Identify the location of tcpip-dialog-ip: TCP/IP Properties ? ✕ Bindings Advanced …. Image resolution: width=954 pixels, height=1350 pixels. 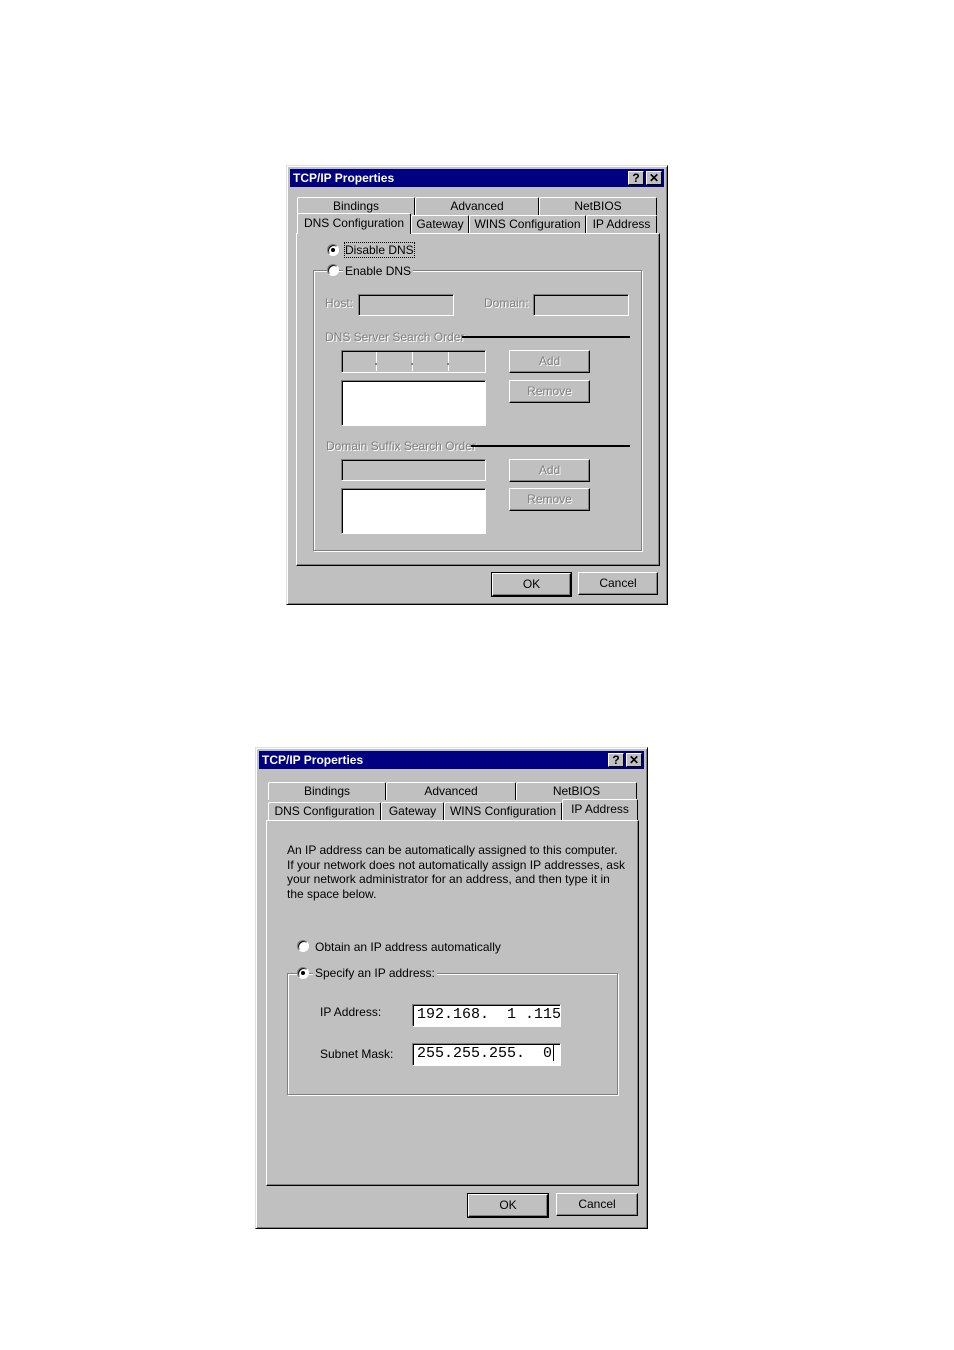
(451, 988).